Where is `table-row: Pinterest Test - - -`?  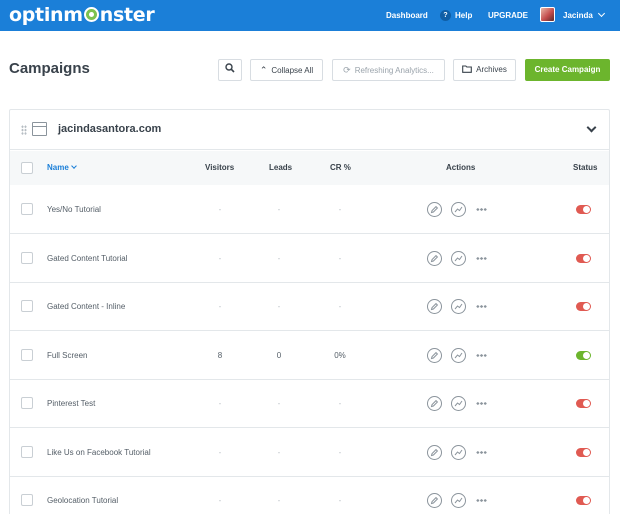 table-row: Pinterest Test - - - is located at coordinates (309, 403).